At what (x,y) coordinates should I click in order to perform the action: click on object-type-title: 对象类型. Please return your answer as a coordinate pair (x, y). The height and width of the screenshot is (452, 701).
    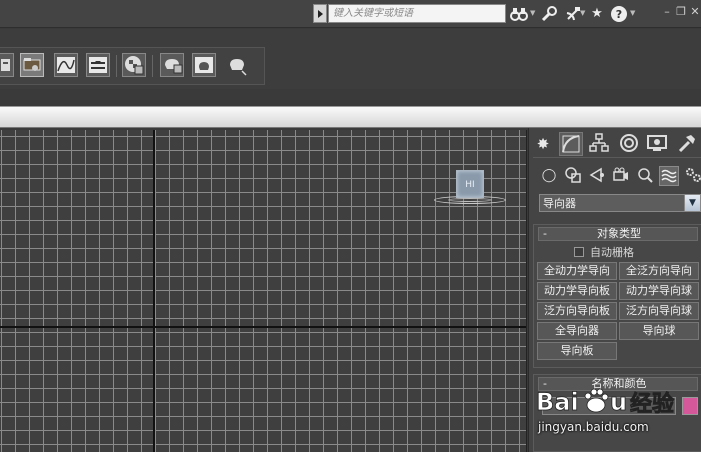
    Looking at the image, I should click on (619, 233).